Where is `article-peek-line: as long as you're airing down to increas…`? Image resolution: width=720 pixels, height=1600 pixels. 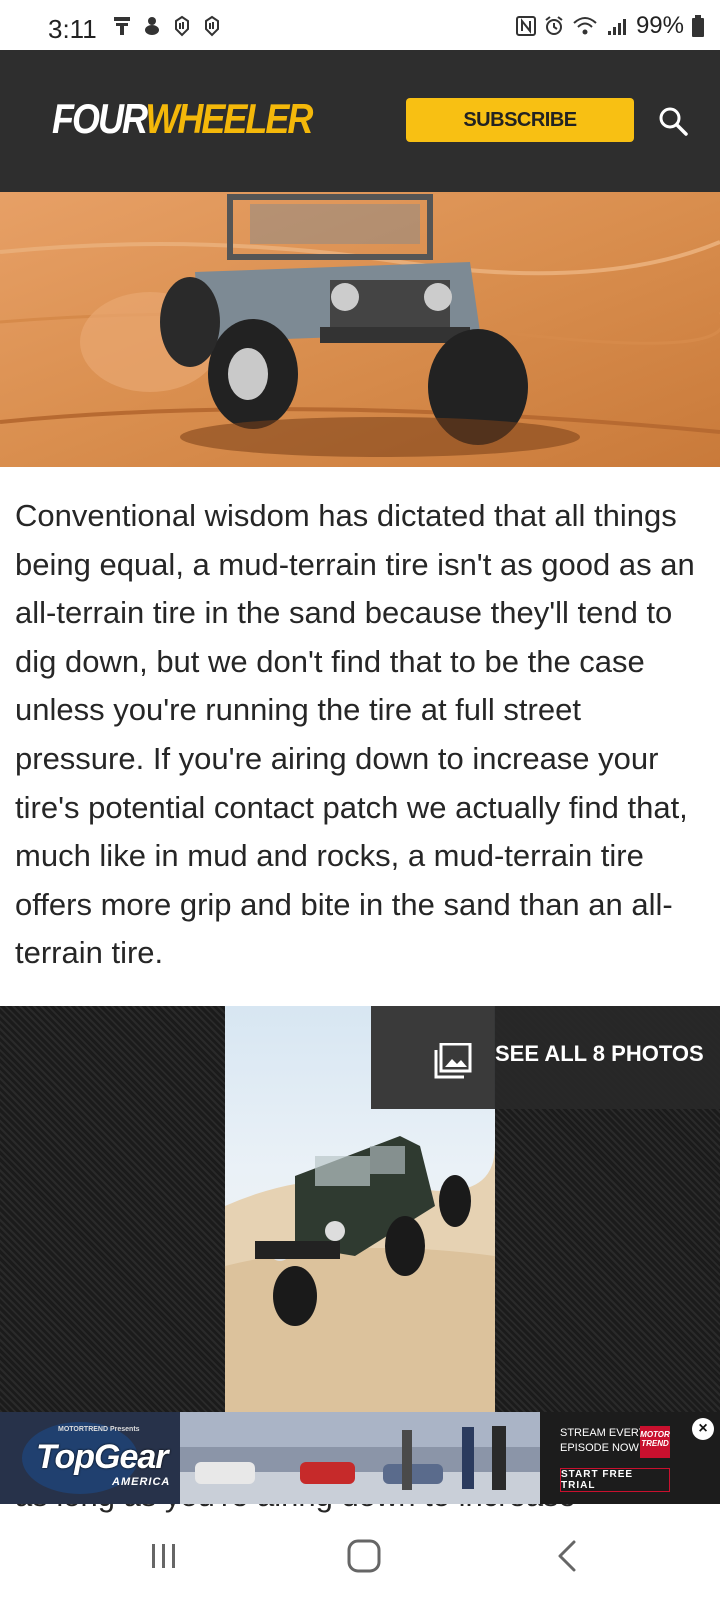 article-peek-line: as long as you're airing down to increas… is located at coordinates (362, 1509).